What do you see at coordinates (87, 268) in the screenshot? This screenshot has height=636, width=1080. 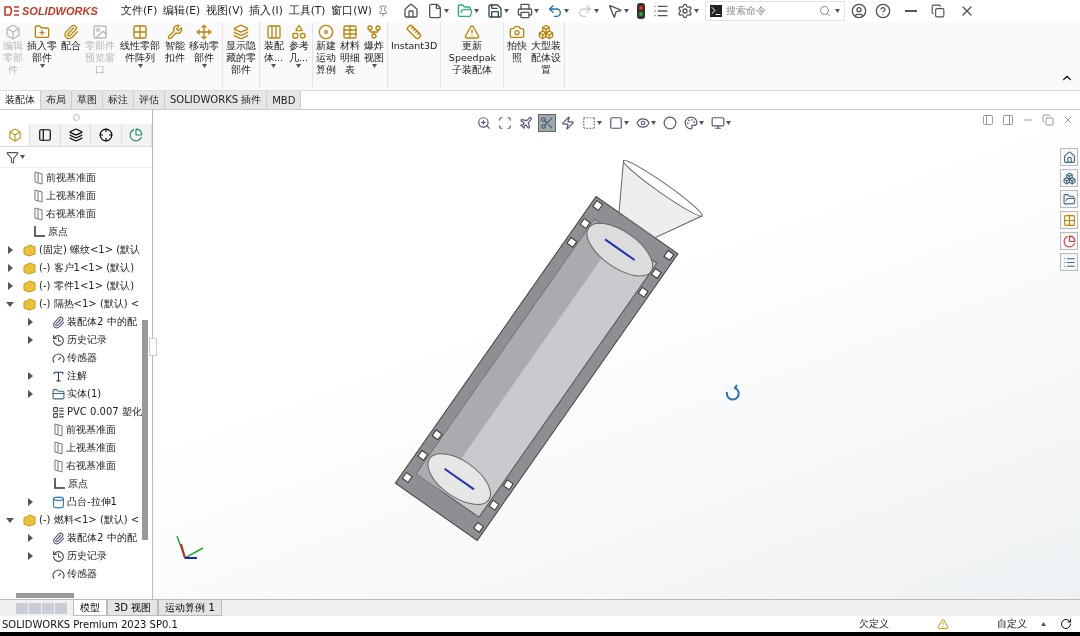 I see `tree-item: (-) 客户1<1> (默认)` at bounding box center [87, 268].